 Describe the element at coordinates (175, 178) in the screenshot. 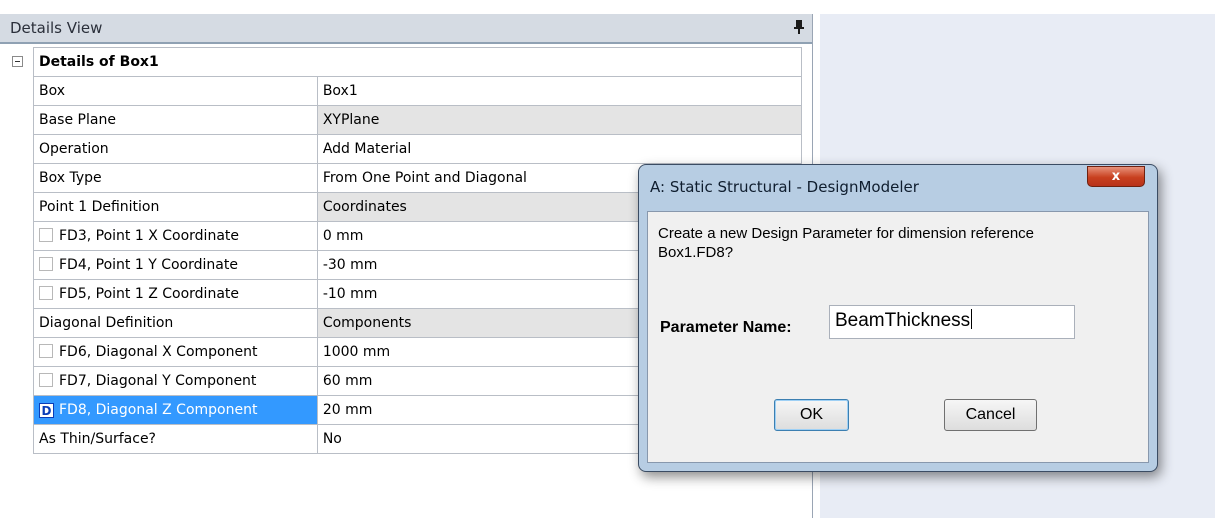

I see `property-label: Box Type` at that location.